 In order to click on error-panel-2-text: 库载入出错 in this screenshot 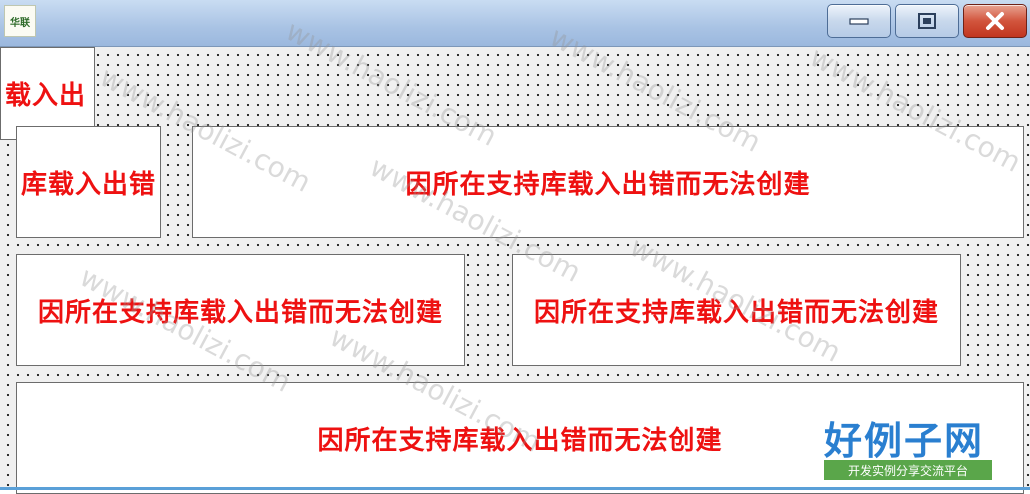, I will do `click(88, 184)`.